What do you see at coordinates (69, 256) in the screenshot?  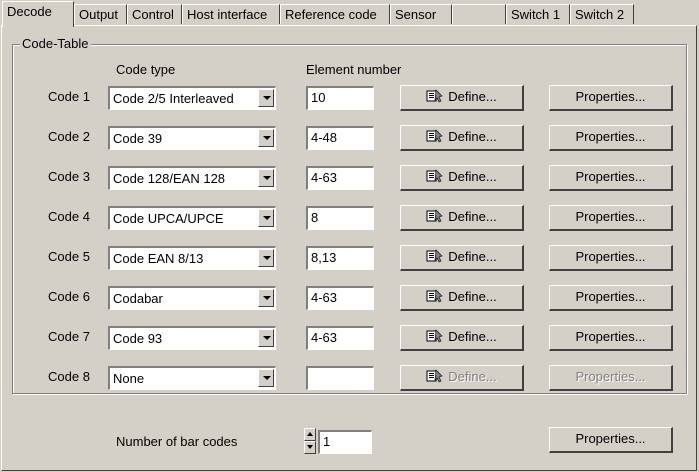 I see `code-row-label: Code 5` at bounding box center [69, 256].